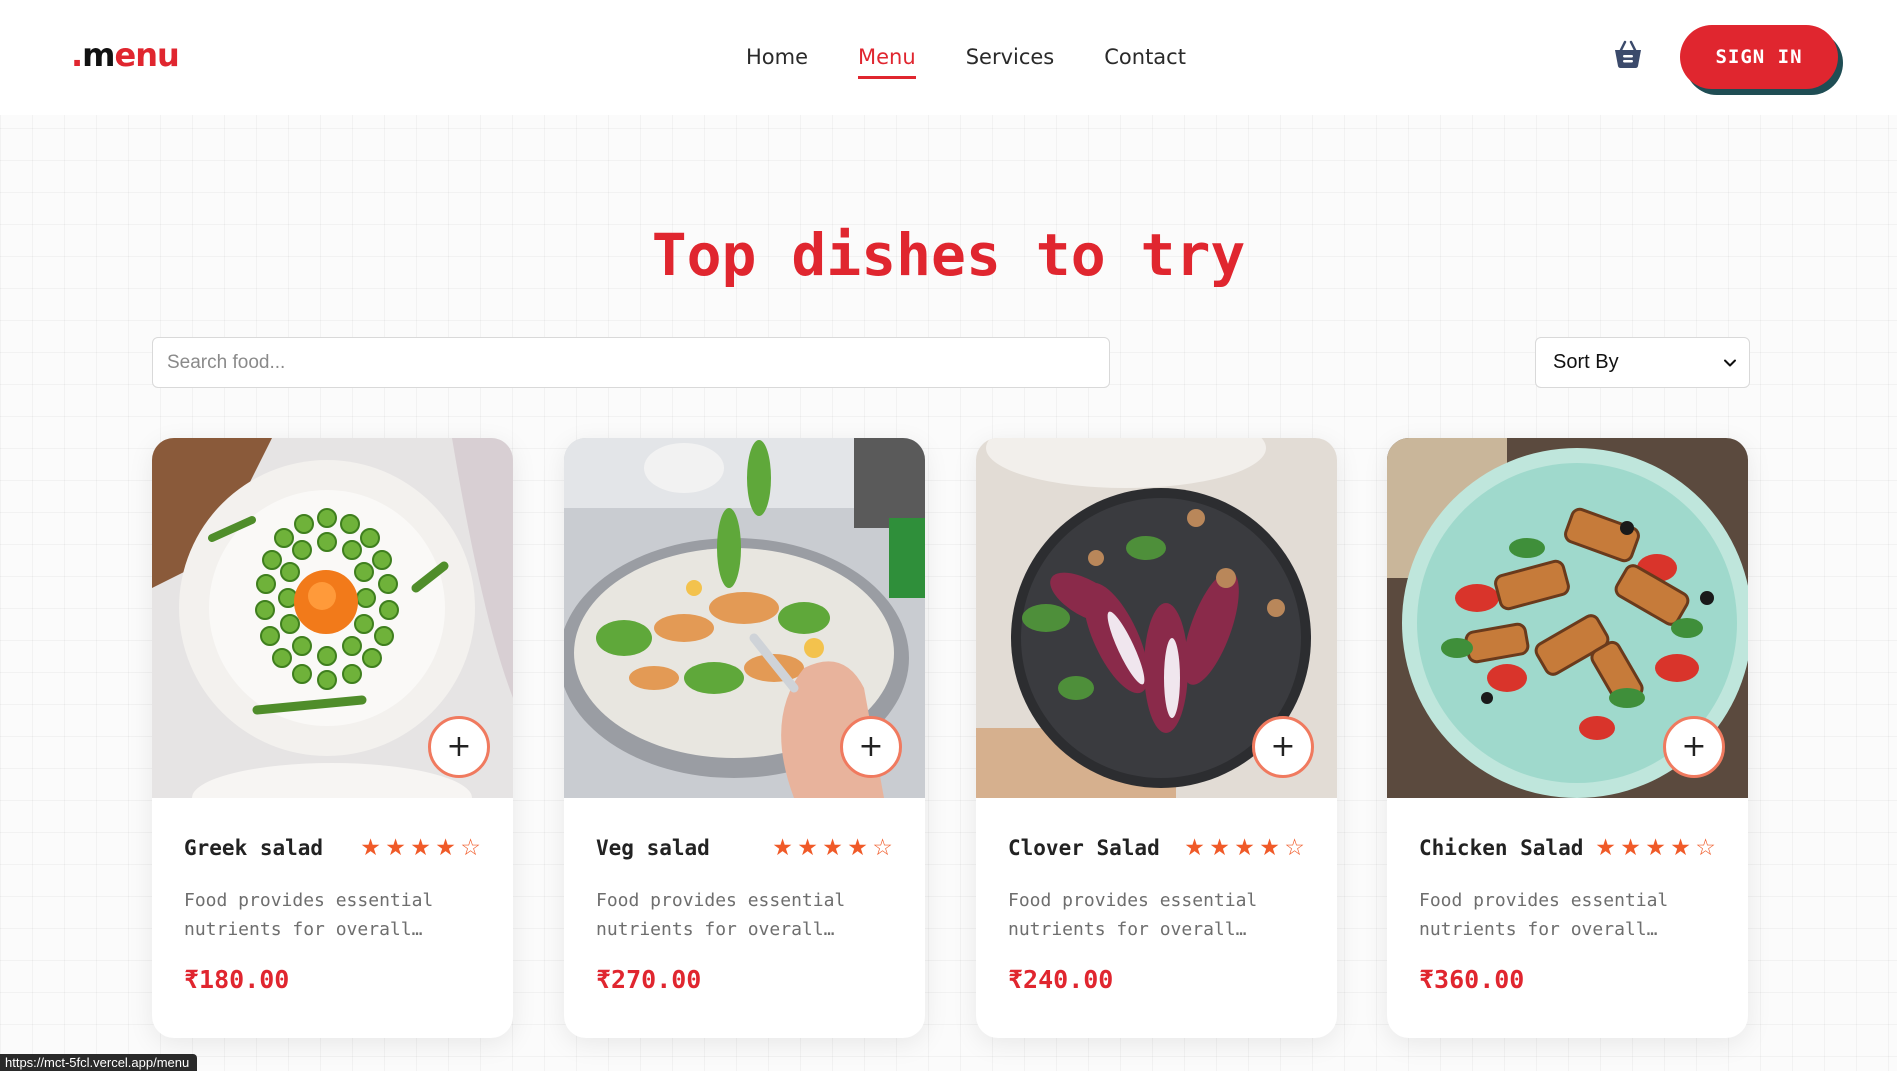 The width and height of the screenshot is (1897, 1071). What do you see at coordinates (1010, 60) in the screenshot?
I see `nav-services: Services` at bounding box center [1010, 60].